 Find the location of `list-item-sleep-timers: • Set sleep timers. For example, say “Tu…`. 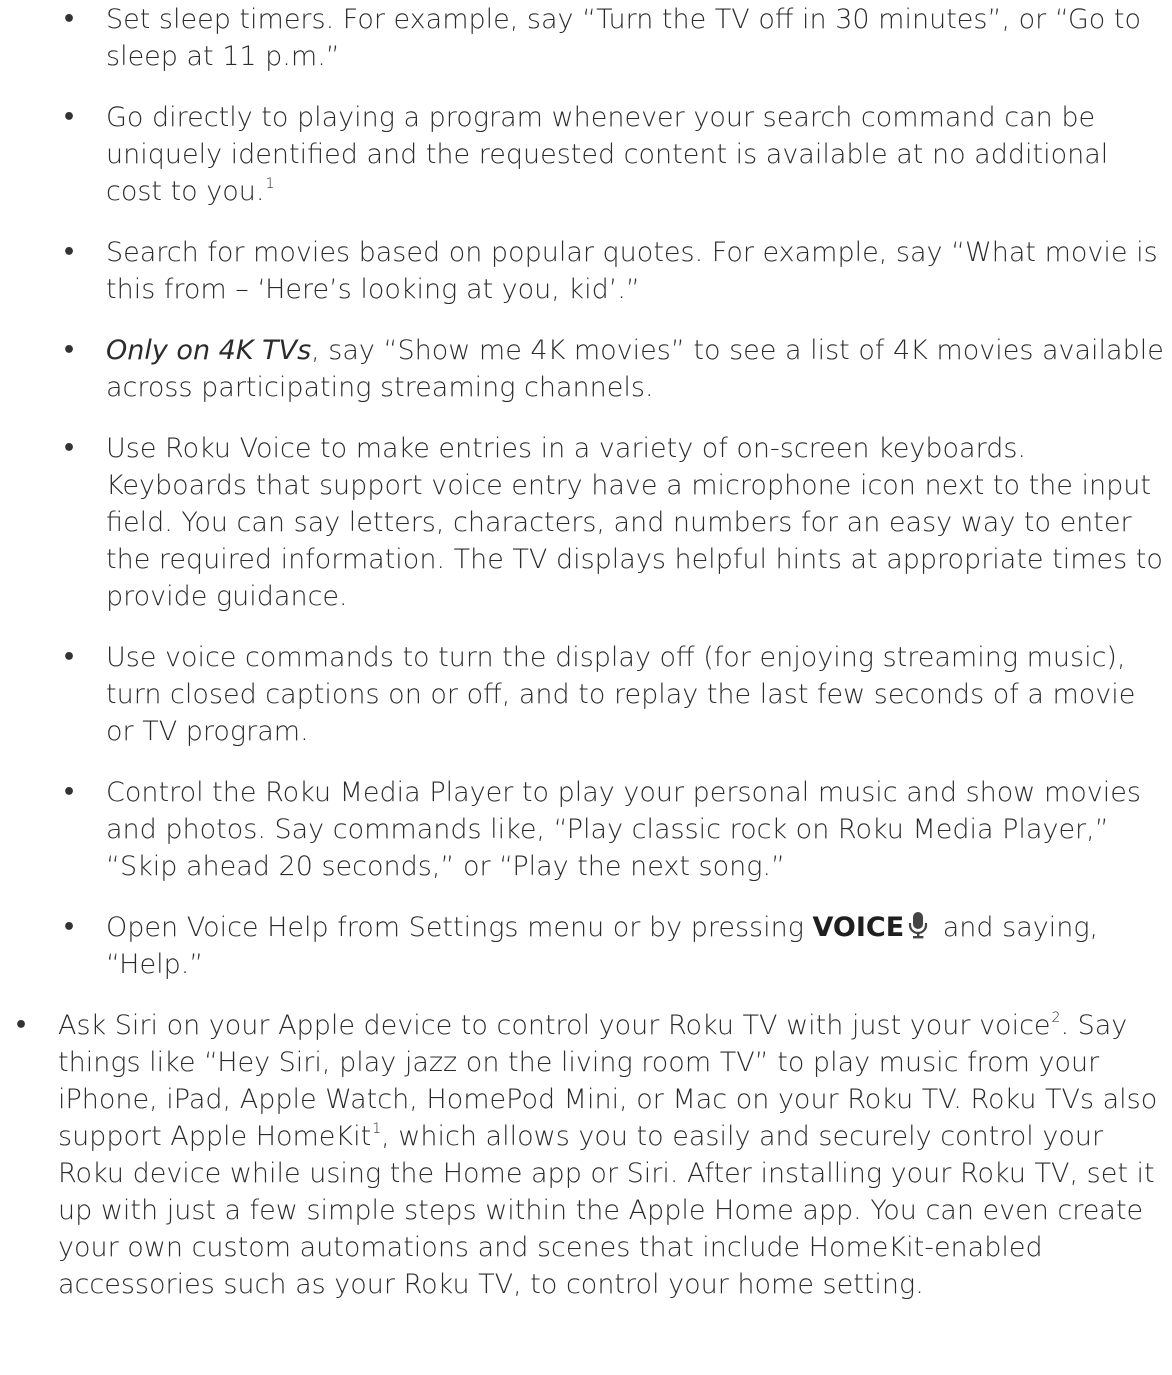

list-item-sleep-timers: • Set sleep timers. For example, say “Tu… is located at coordinates (586, 38).